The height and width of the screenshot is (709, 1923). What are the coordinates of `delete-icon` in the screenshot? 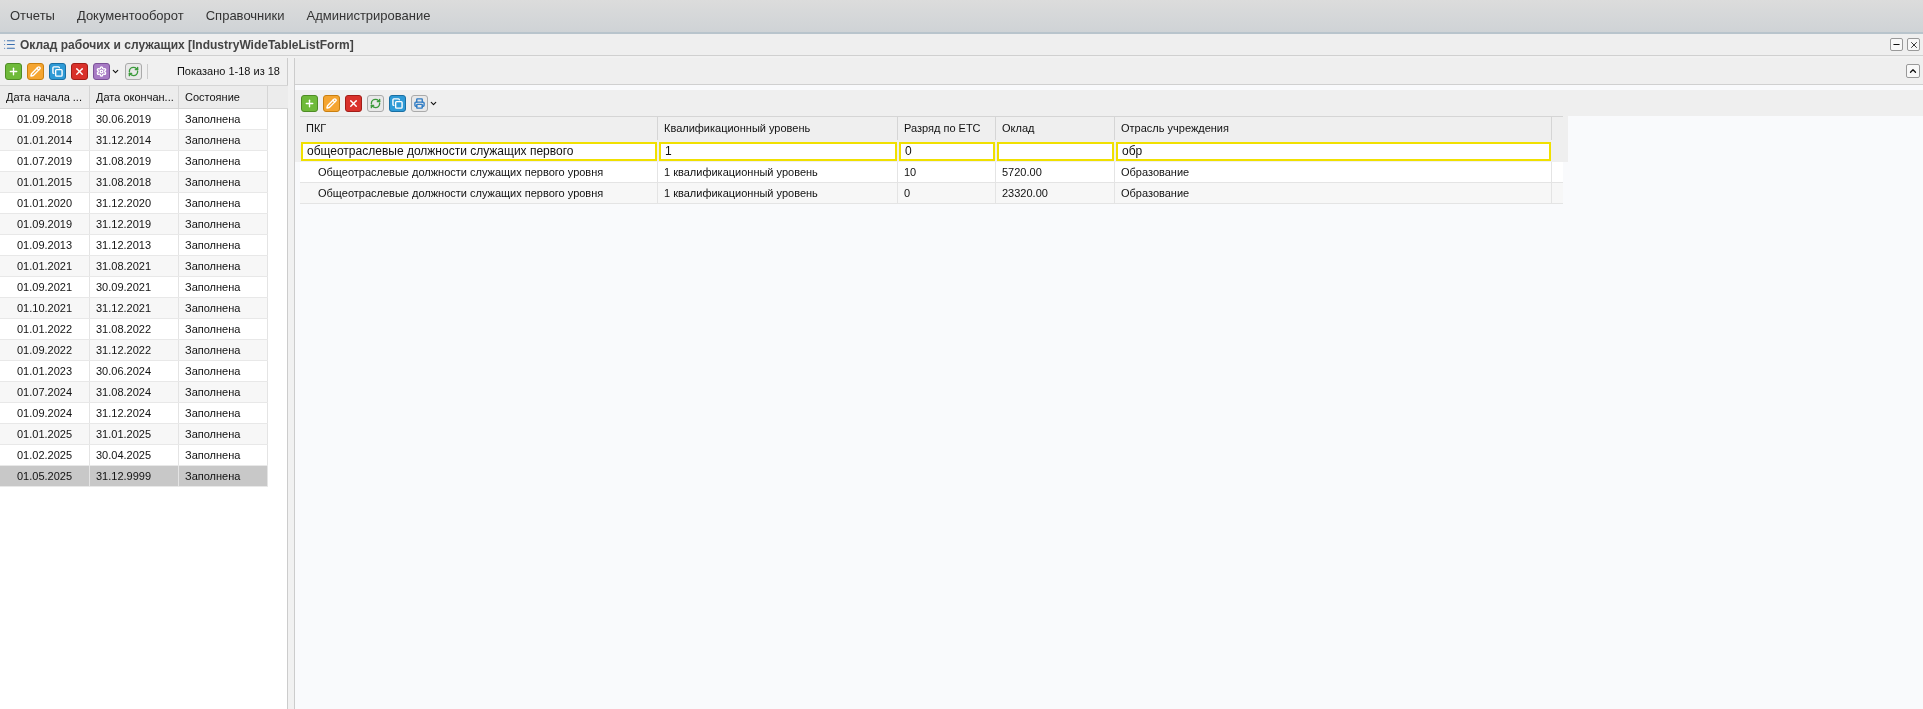 It's located at (79, 71).